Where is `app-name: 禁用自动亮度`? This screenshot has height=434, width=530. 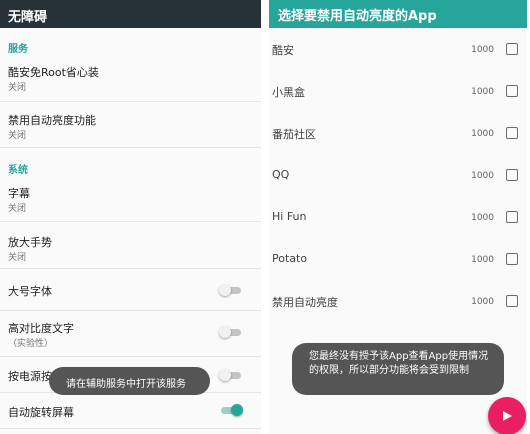
app-name: 禁用自动亮度 is located at coordinates (305, 302).